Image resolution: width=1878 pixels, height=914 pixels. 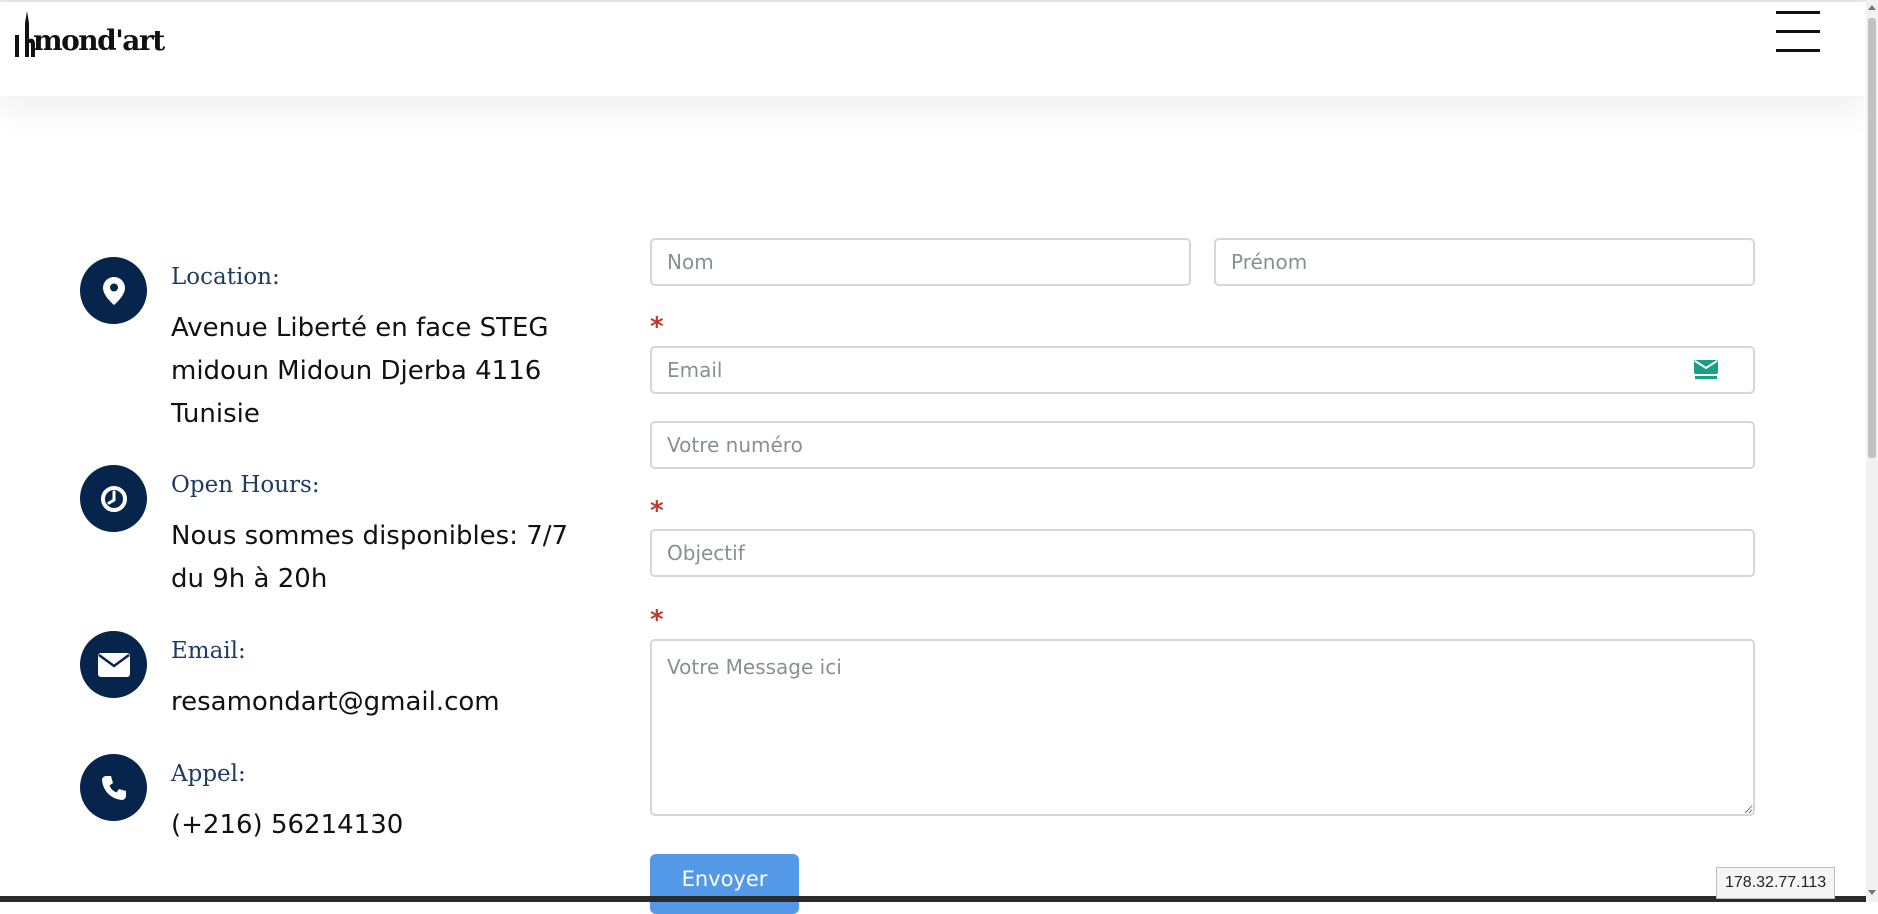 I want to click on phone-text: (+216) 56214130, so click(x=386, y=825).